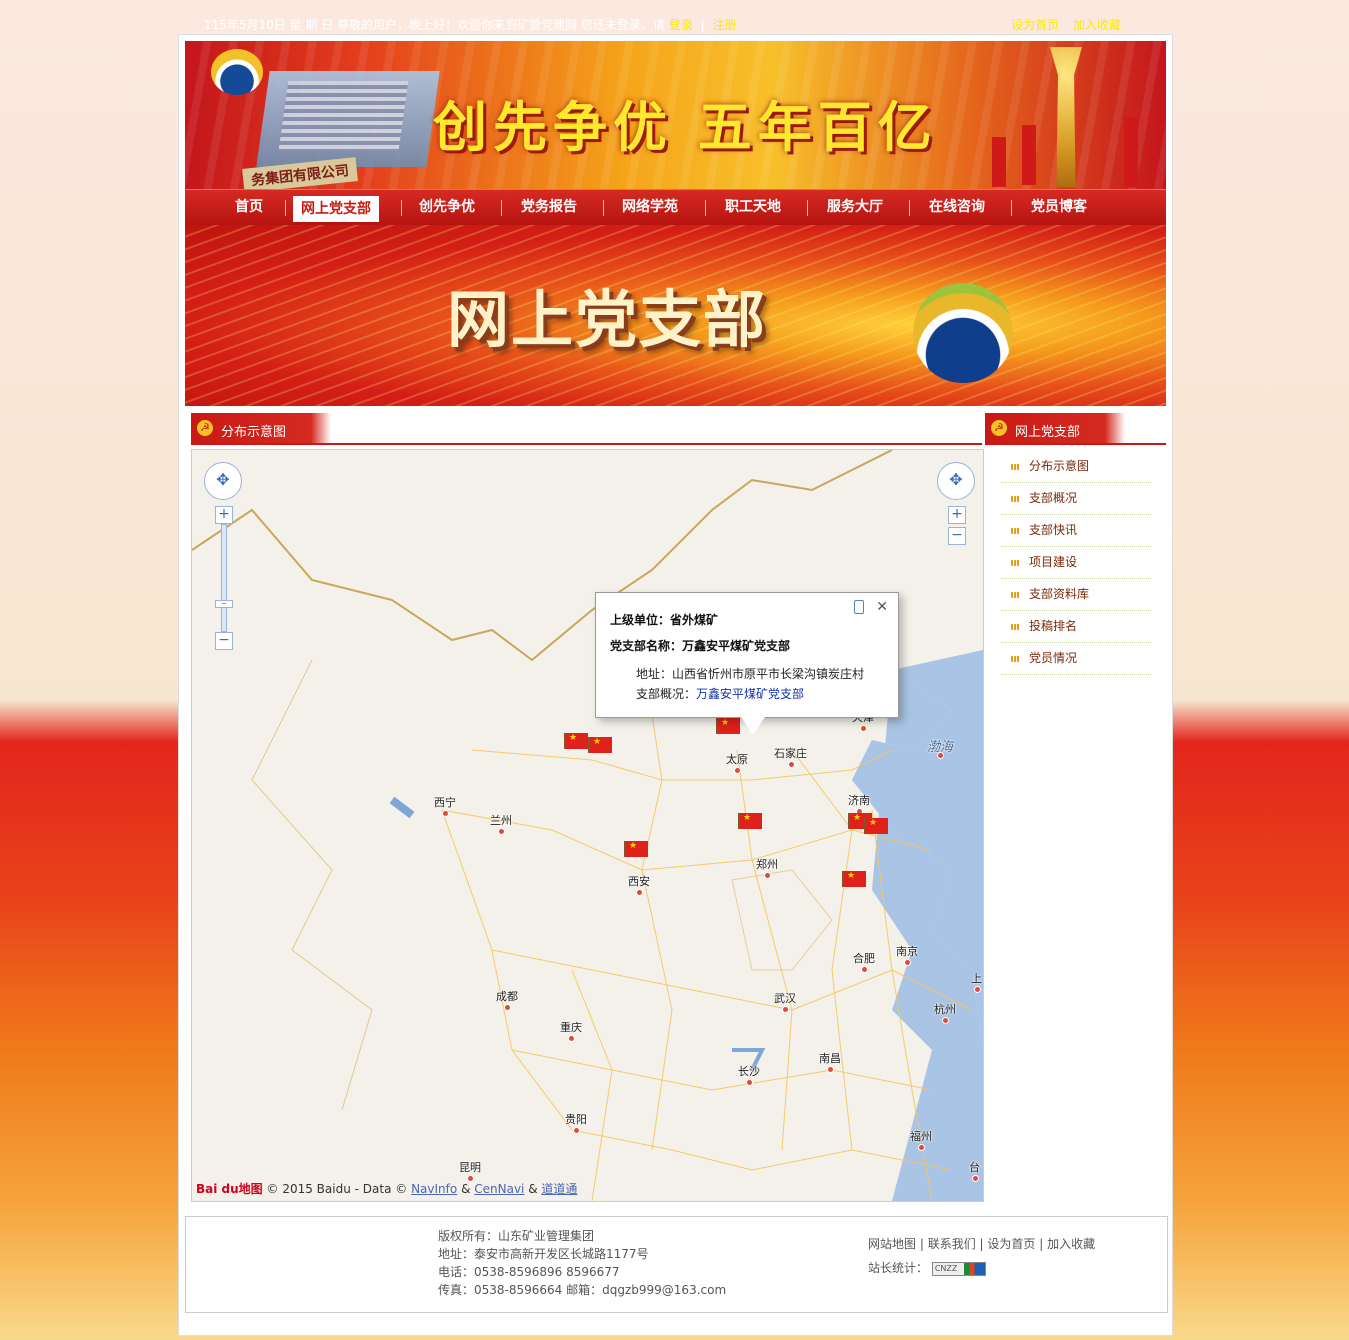  What do you see at coordinates (470, 1171) in the screenshot?
I see `map-city-label: 昆明` at bounding box center [470, 1171].